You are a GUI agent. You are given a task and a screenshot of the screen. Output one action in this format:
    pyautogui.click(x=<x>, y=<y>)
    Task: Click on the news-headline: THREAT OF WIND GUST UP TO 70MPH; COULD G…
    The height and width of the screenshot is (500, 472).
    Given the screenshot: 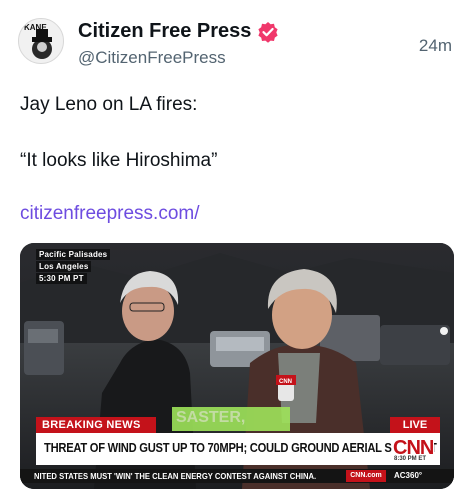 What is the action you would take?
    pyautogui.click(x=240, y=447)
    